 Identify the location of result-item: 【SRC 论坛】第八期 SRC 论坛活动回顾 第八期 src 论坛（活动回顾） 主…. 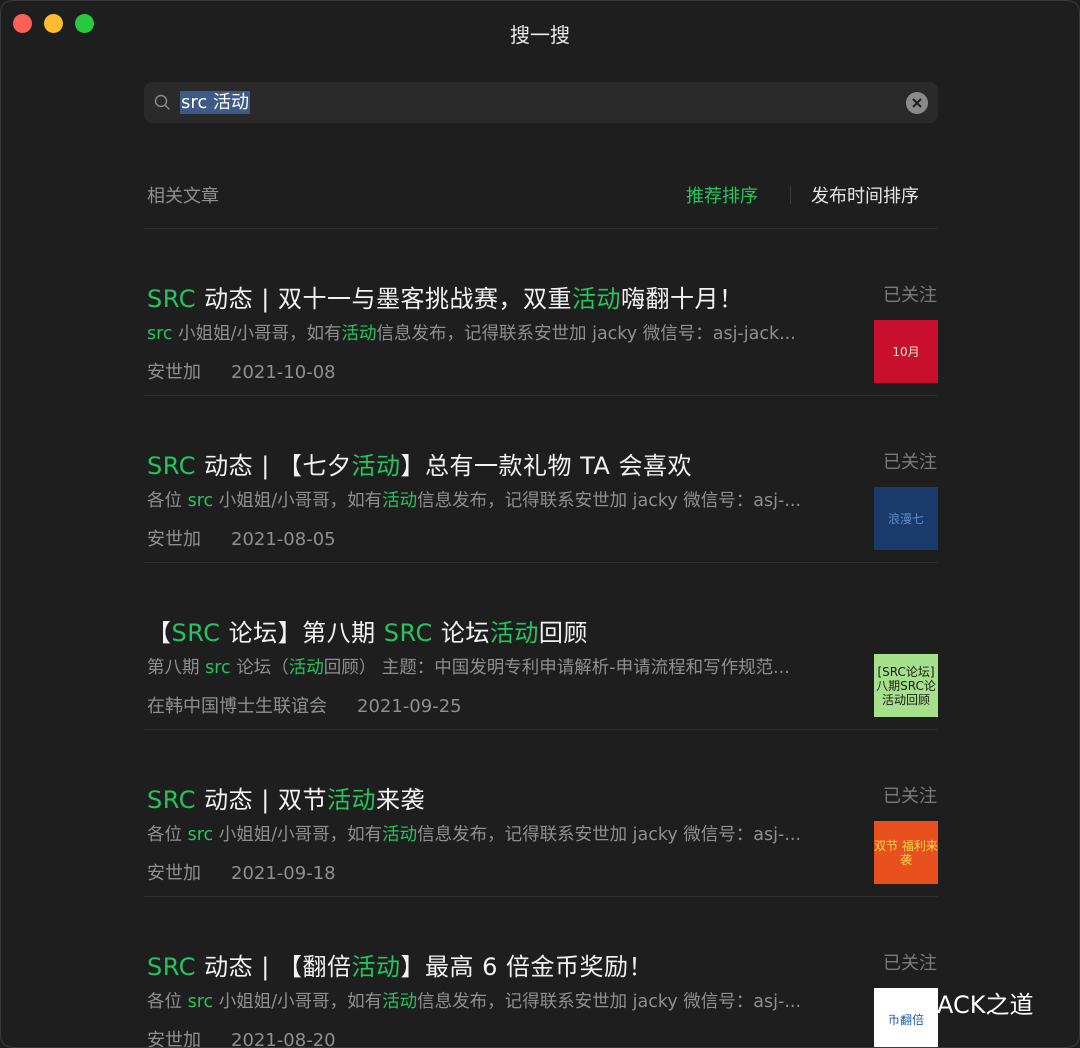
(541, 646).